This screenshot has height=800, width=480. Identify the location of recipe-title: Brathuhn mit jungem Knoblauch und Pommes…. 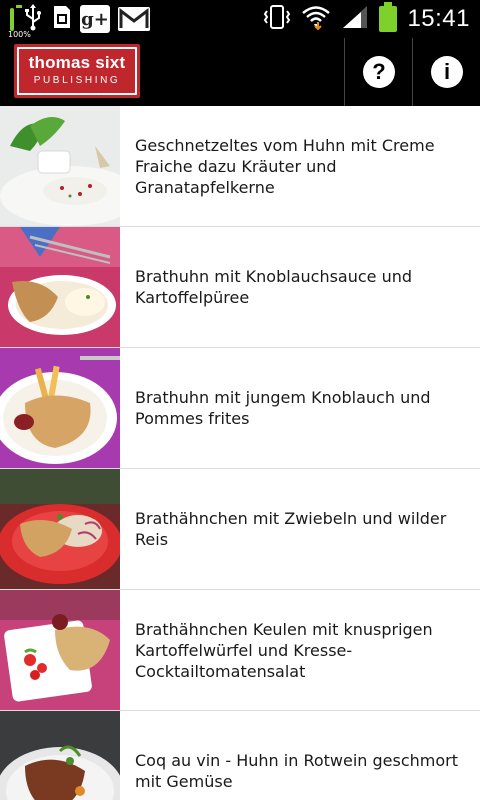
(283, 408).